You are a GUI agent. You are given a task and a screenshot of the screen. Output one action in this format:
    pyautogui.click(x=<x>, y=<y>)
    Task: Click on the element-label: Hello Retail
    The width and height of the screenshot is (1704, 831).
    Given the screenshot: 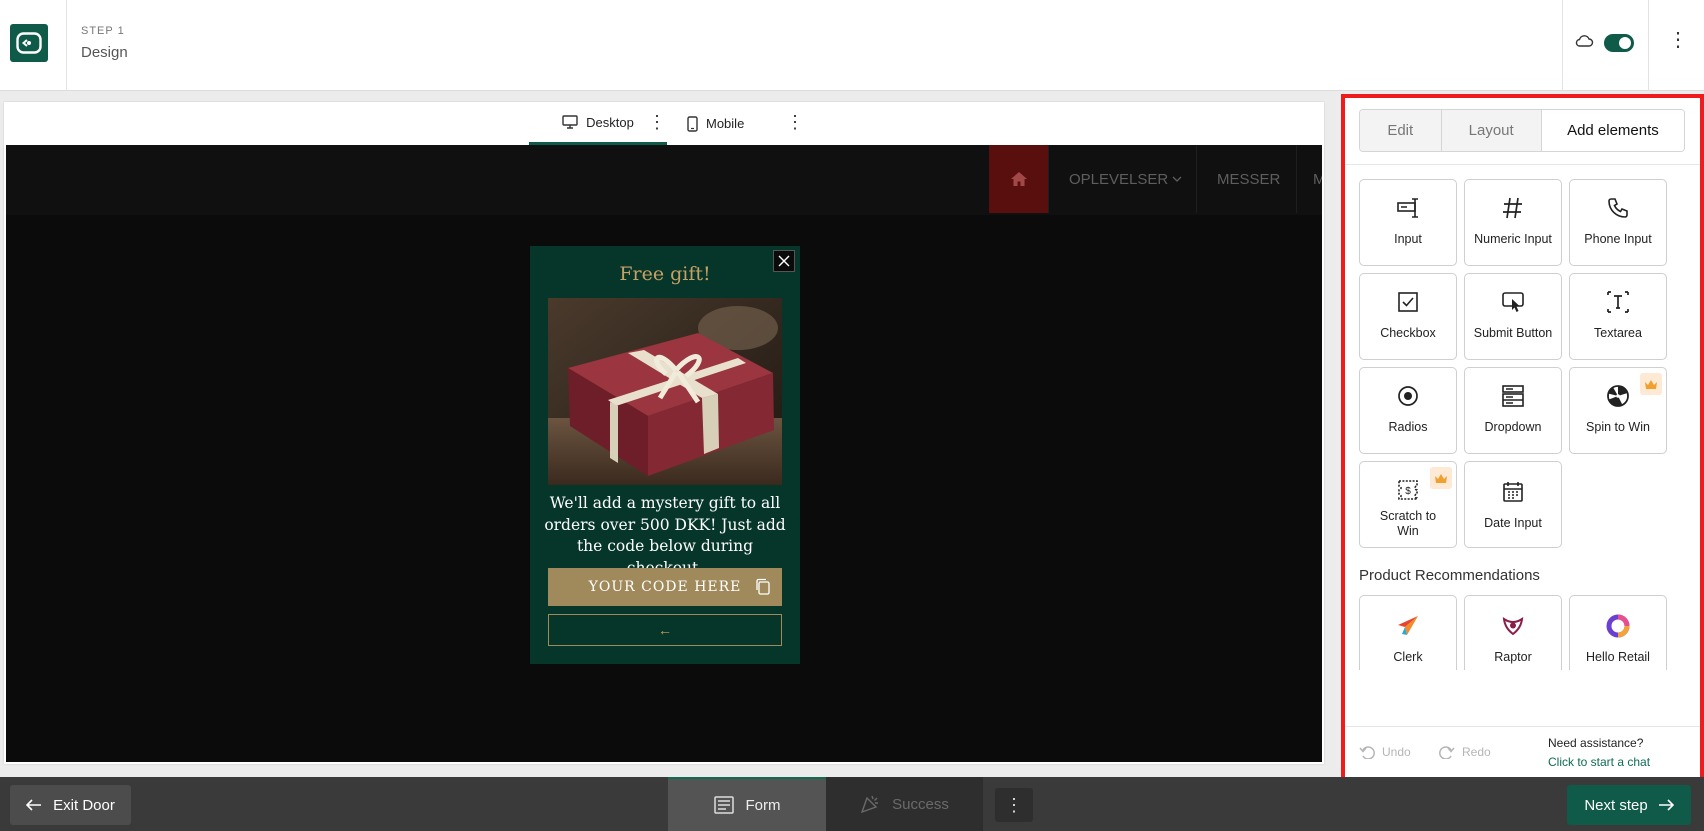 What is the action you would take?
    pyautogui.click(x=1618, y=657)
    